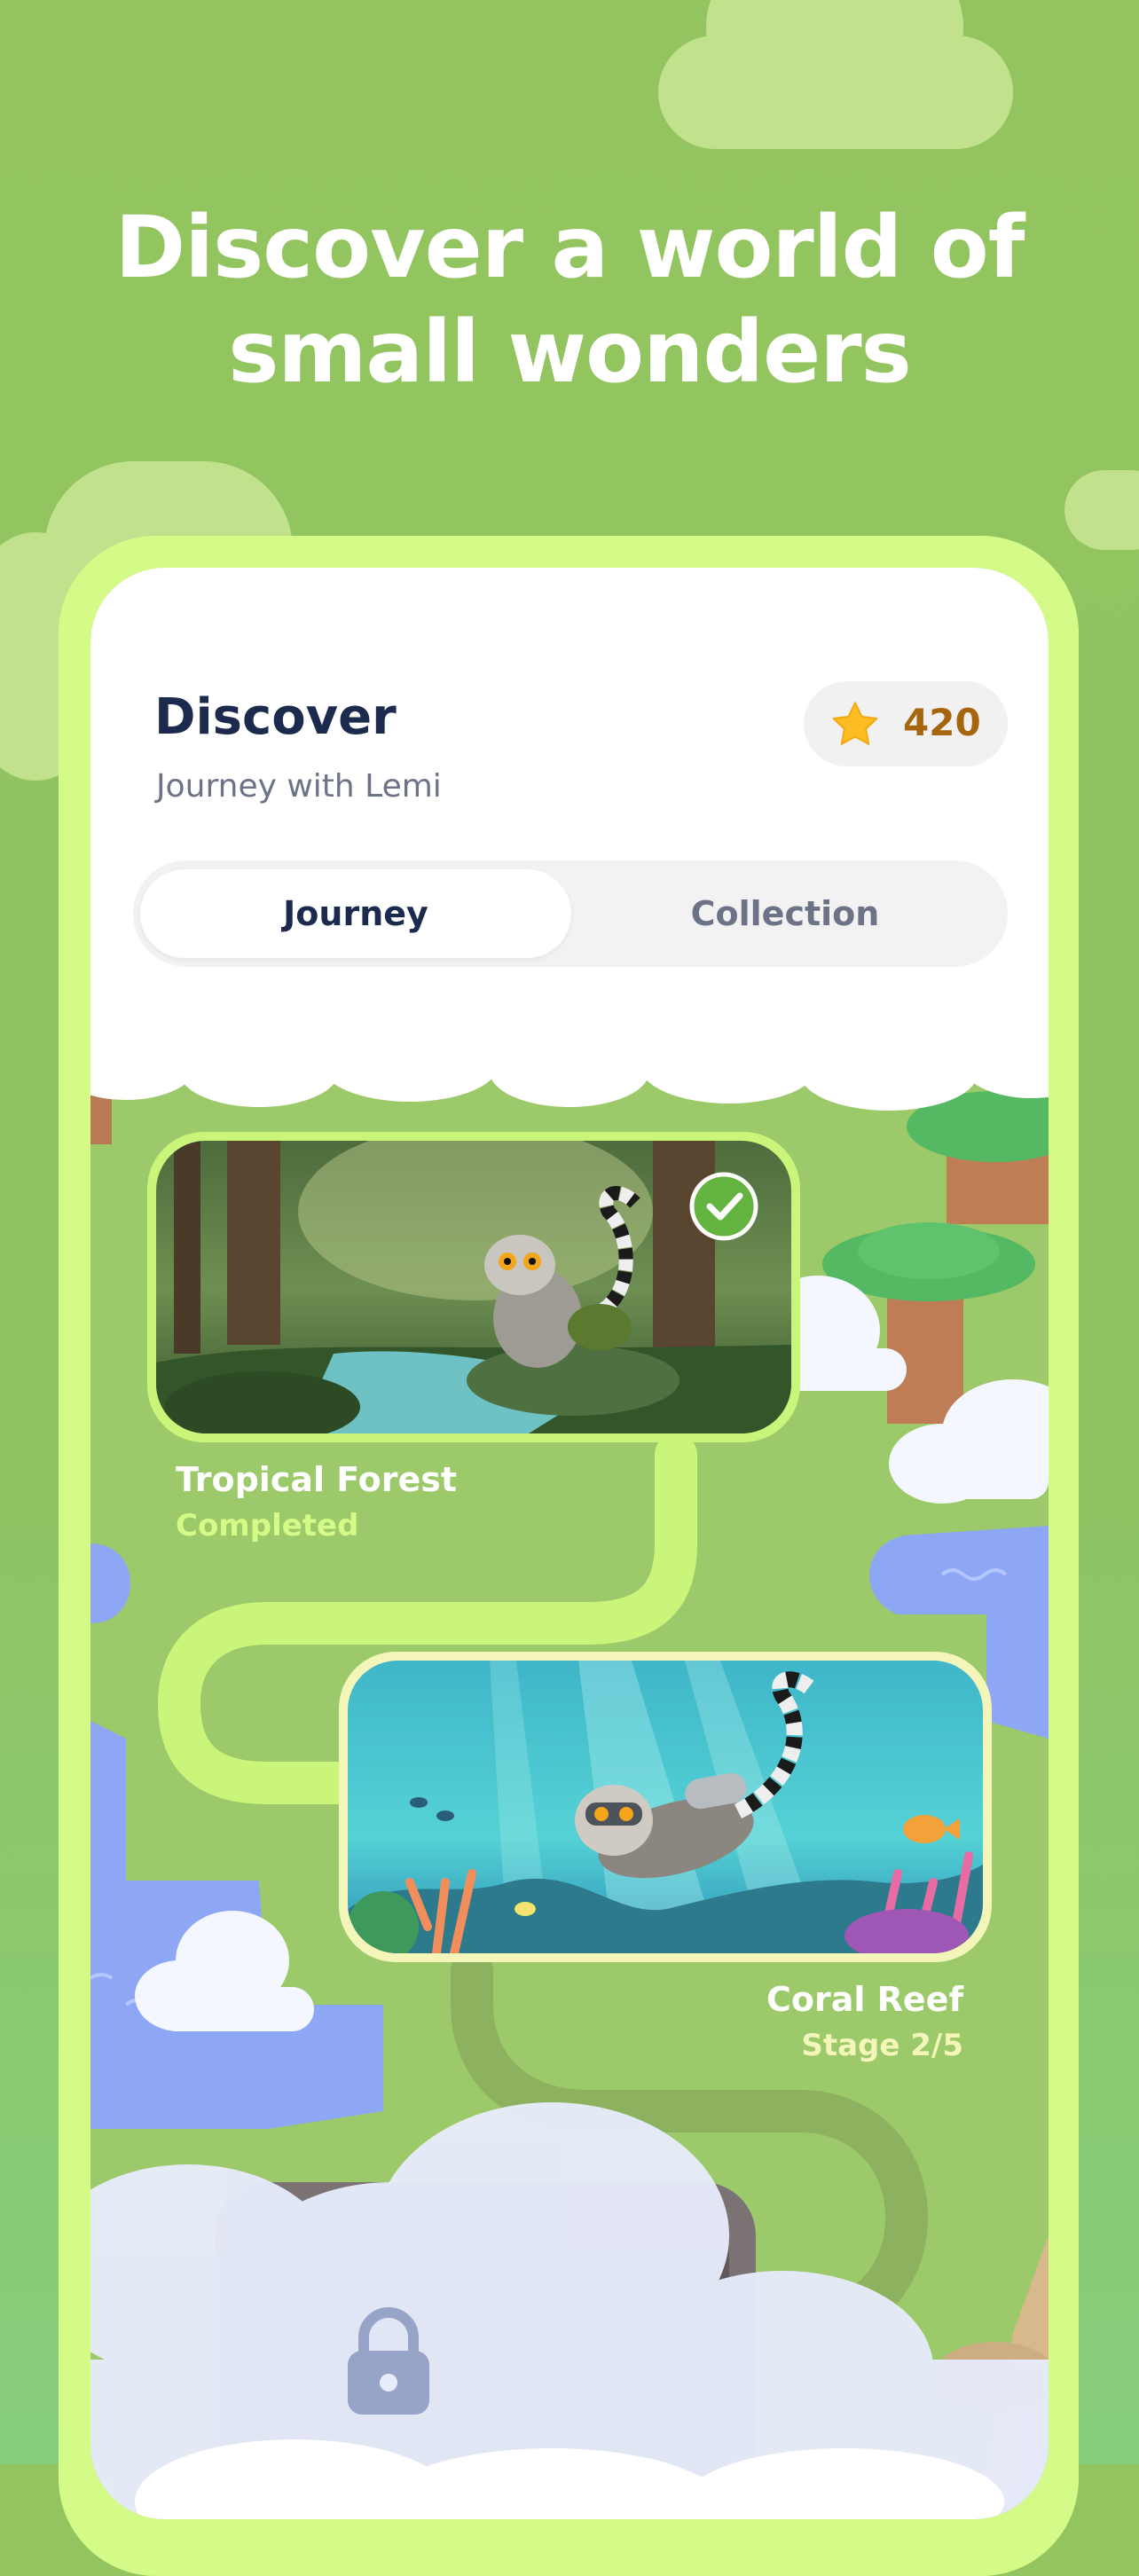 This screenshot has width=1139, height=2576. Describe the element at coordinates (299, 786) in the screenshot. I see `page-subtitle: Journey with Lemi` at that location.